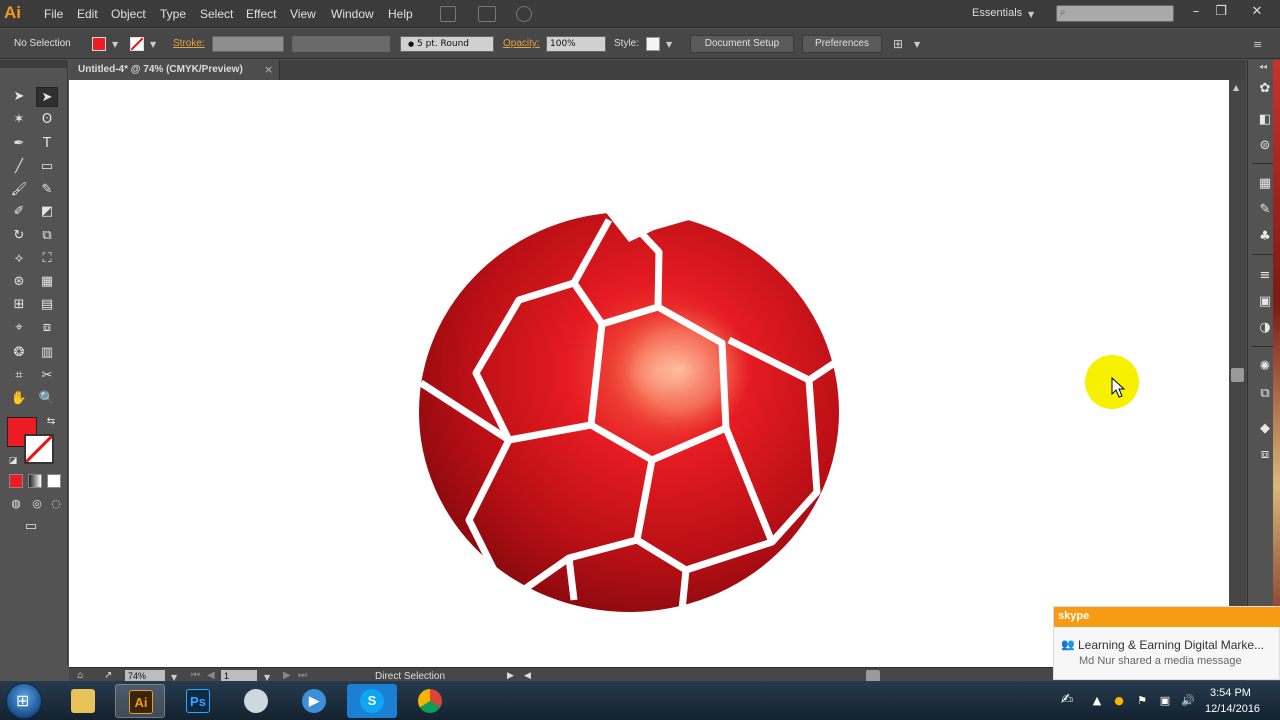 The image size is (1280, 720). What do you see at coordinates (56, 504) in the screenshot?
I see `draw-inside-icon: ◌` at bounding box center [56, 504].